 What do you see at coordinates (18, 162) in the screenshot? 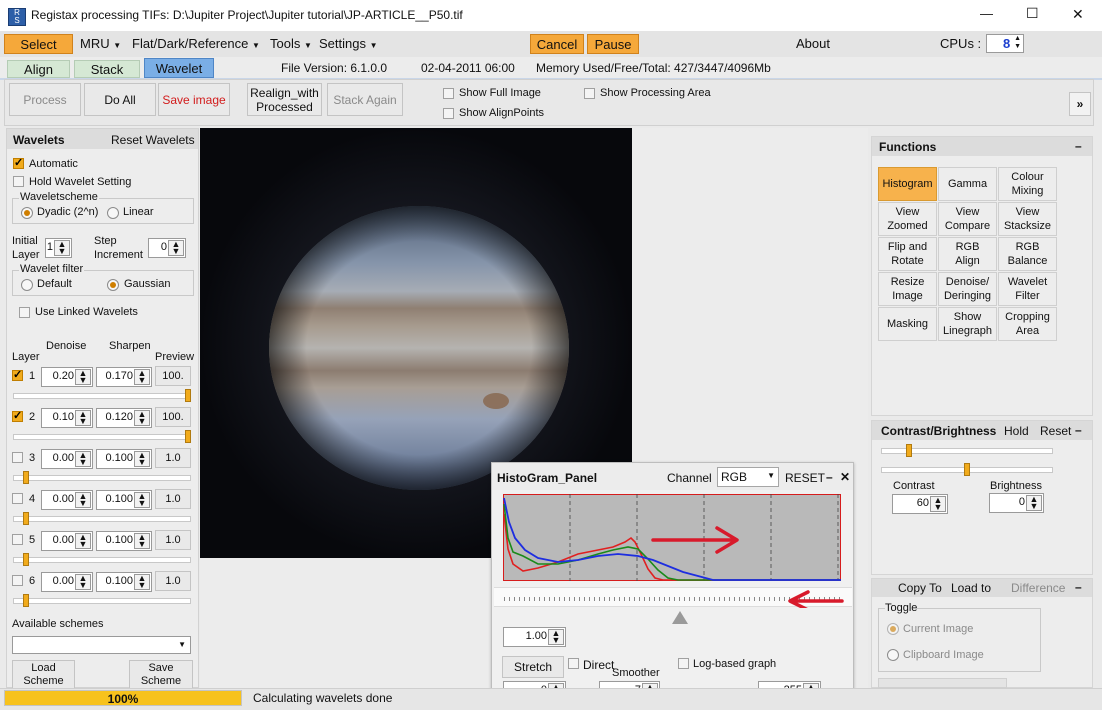
I see `automatic-checkbox` at bounding box center [18, 162].